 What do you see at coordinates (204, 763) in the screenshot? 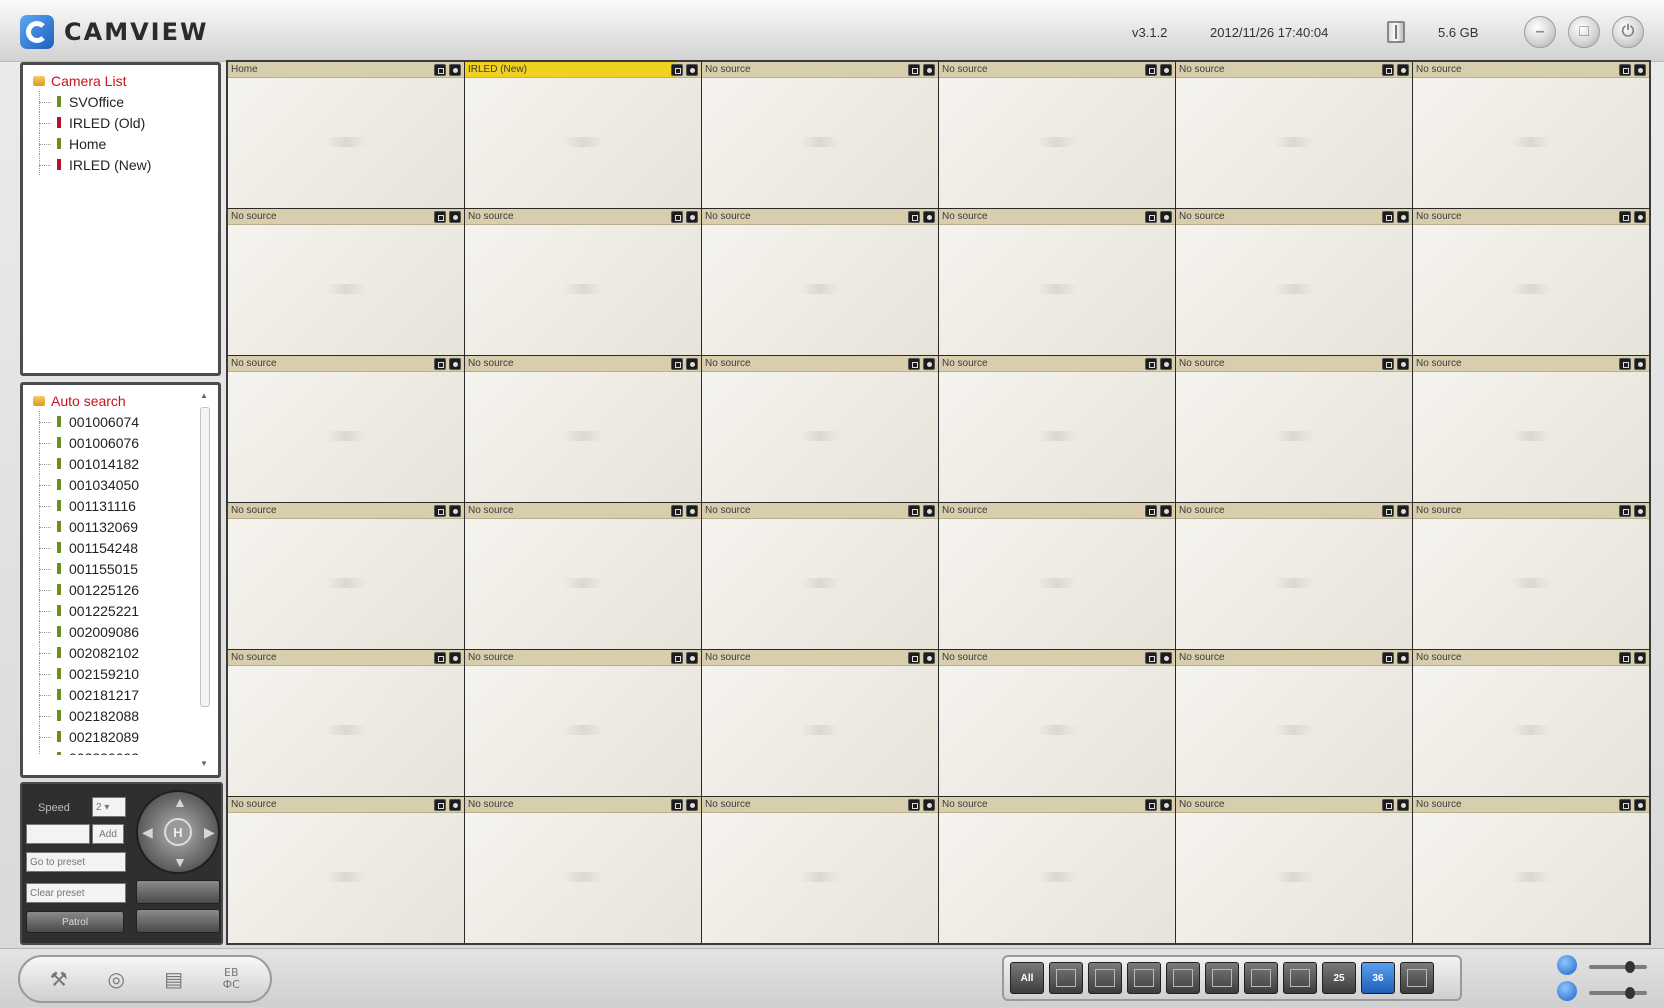
I see `scroll-down-icon: ▼` at bounding box center [204, 763].